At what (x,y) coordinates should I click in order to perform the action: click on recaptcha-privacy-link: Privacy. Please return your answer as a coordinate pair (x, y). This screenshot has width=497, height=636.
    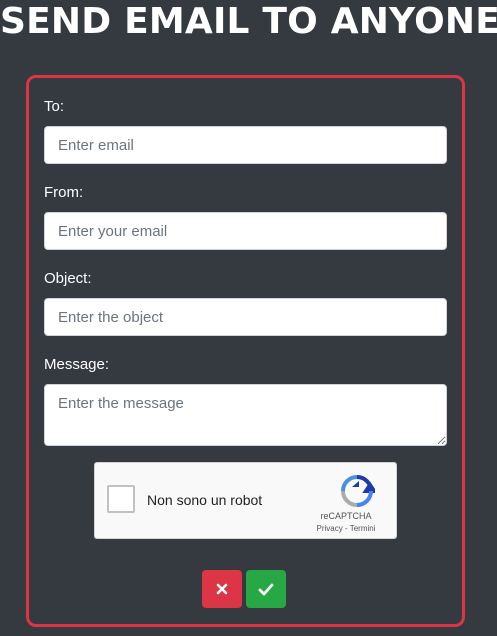
    Looking at the image, I should click on (330, 528).